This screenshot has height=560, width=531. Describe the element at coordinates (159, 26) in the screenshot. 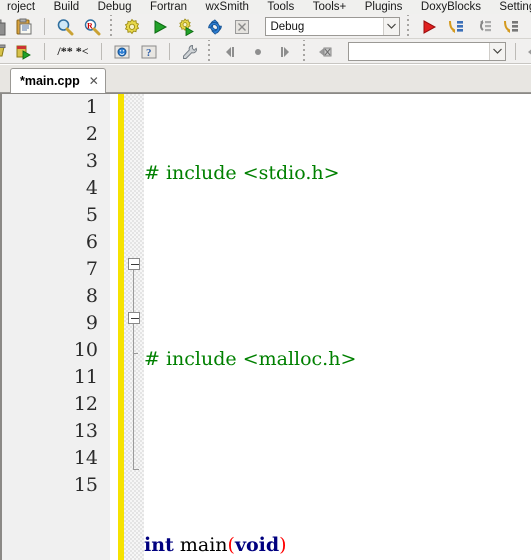

I see `run-icon` at that location.